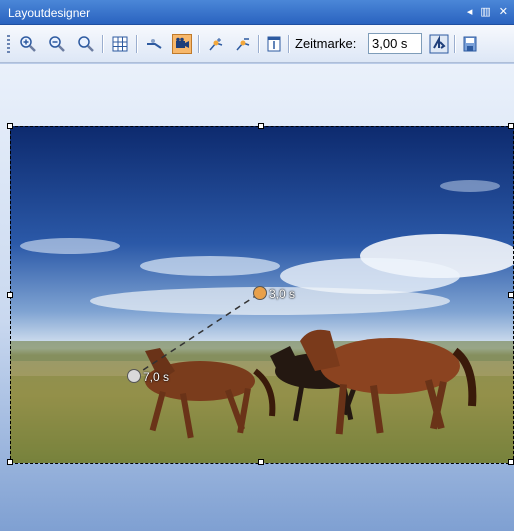 The width and height of the screenshot is (514, 531). I want to click on resize-handle-top-left, so click(10, 126).